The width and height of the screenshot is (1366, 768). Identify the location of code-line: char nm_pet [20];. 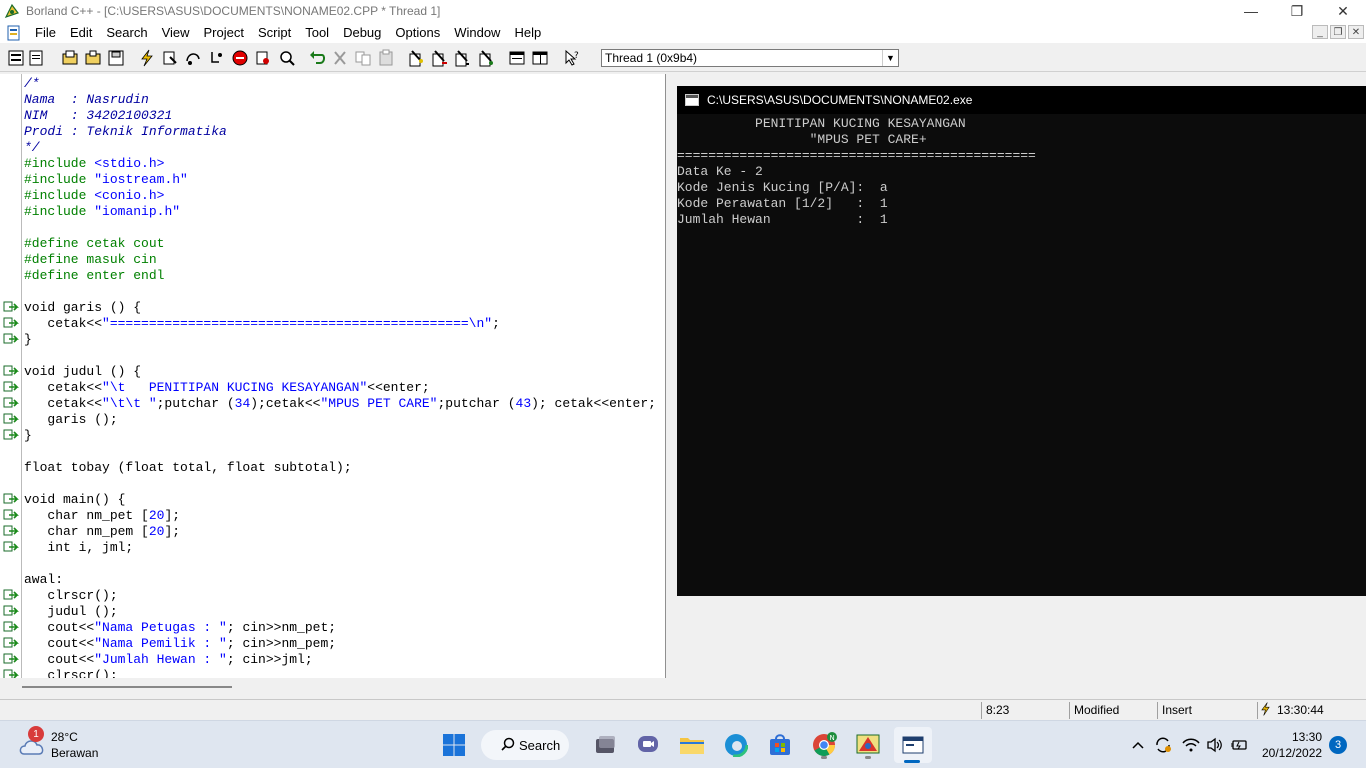
(340, 516).